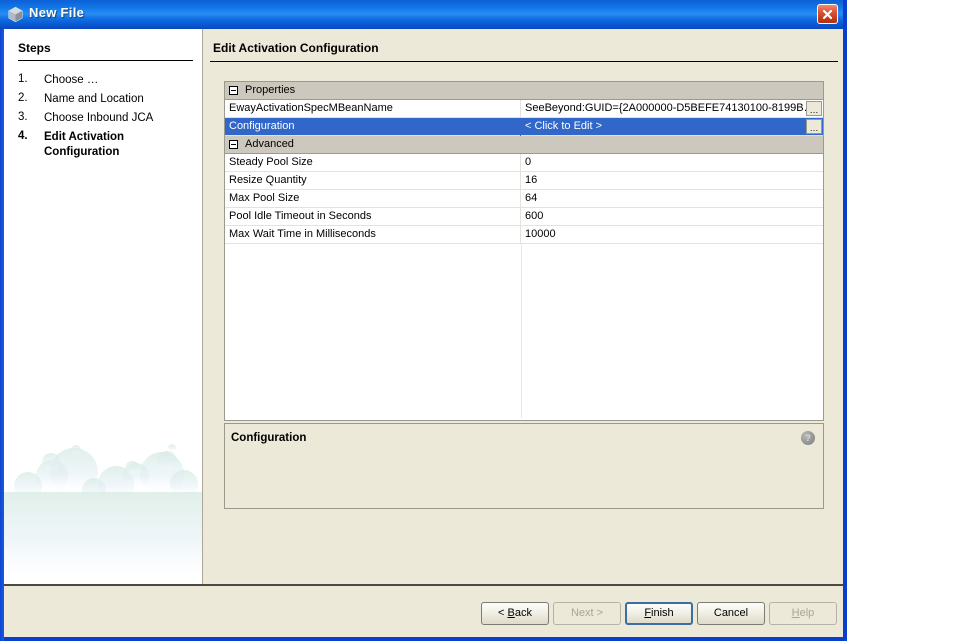 The width and height of the screenshot is (960, 641). I want to click on close-icon, so click(827, 14).